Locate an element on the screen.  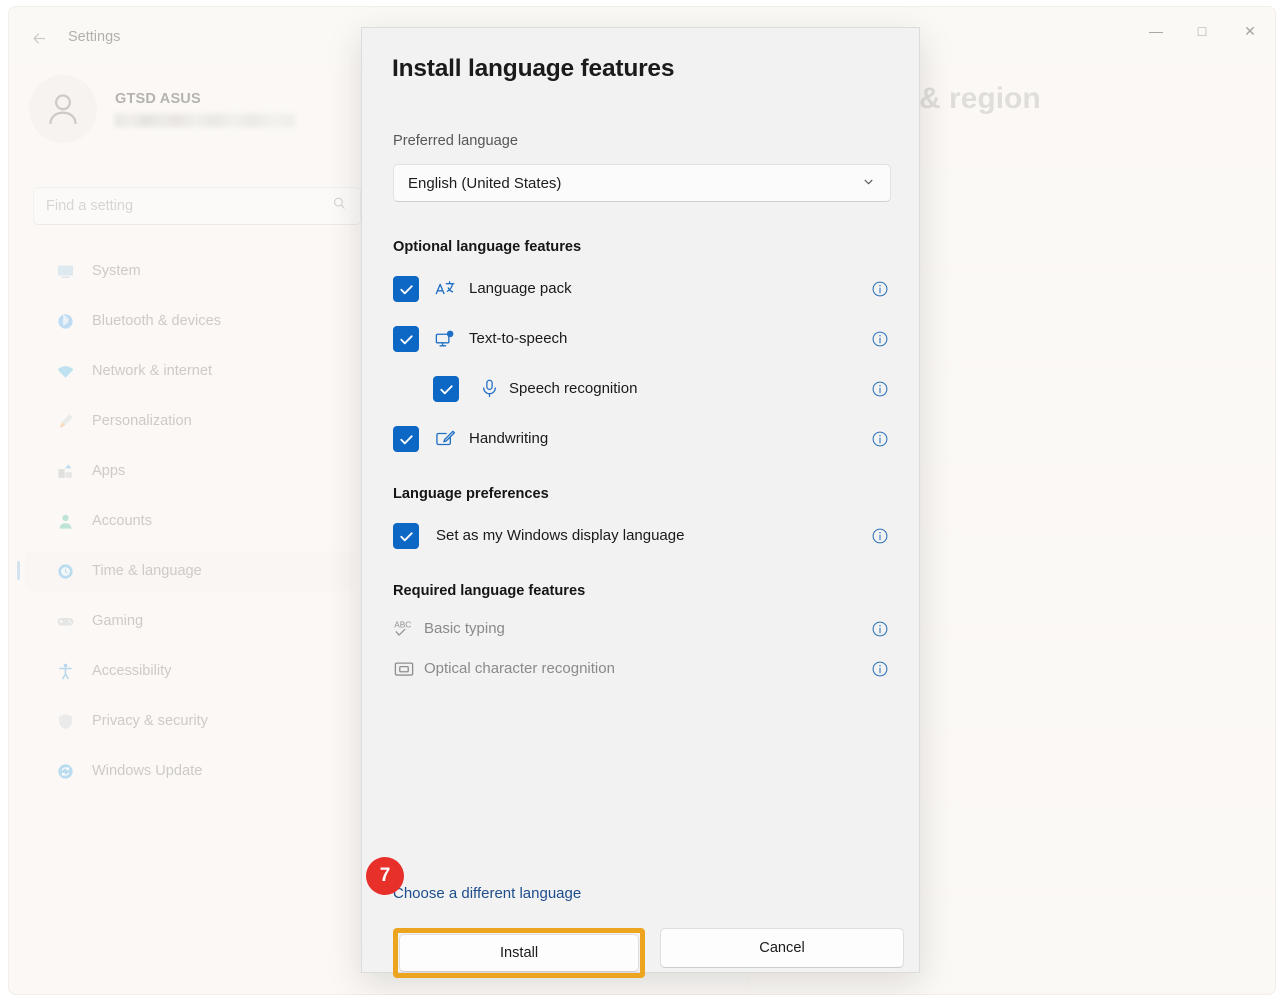
preferred-language-value: English (United States) is located at coordinates (485, 183).